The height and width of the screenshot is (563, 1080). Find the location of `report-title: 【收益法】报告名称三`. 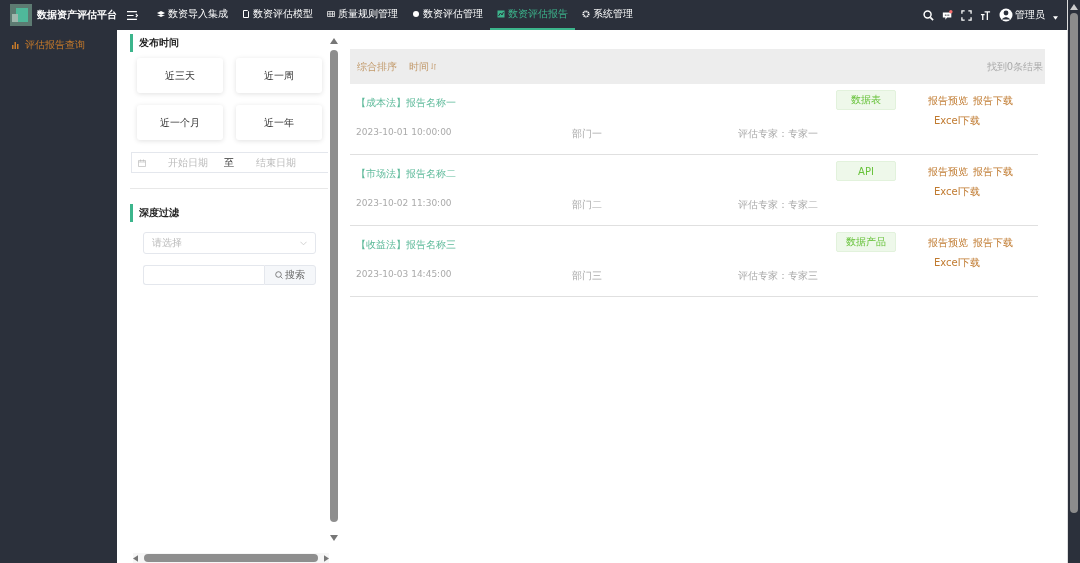

report-title: 【收益法】报告名称三 is located at coordinates (406, 244).